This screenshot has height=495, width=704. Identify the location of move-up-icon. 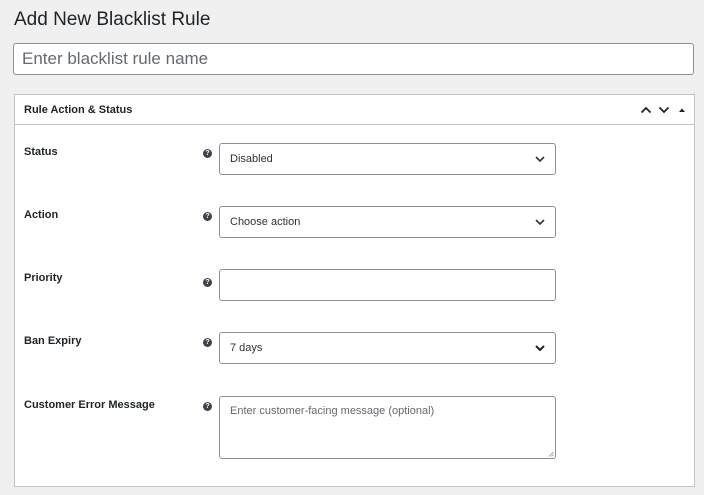
(646, 109).